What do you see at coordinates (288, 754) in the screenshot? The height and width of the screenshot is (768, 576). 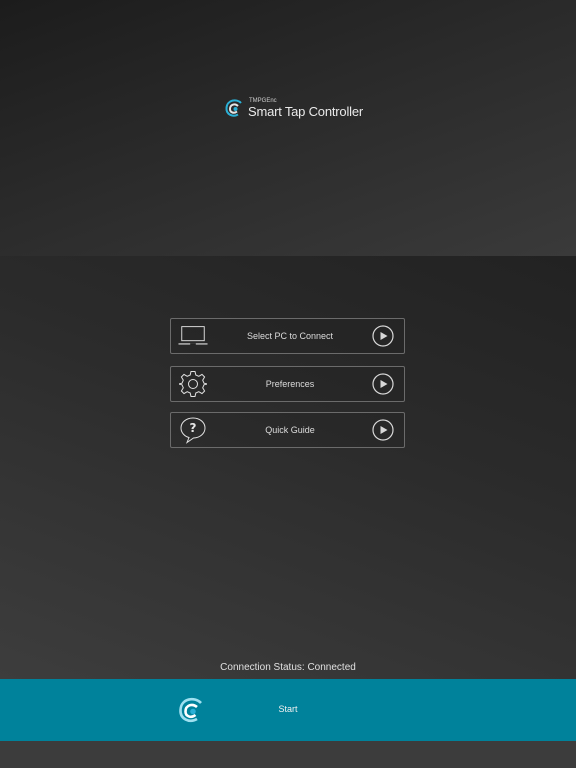 I see `bottom-strip` at bounding box center [288, 754].